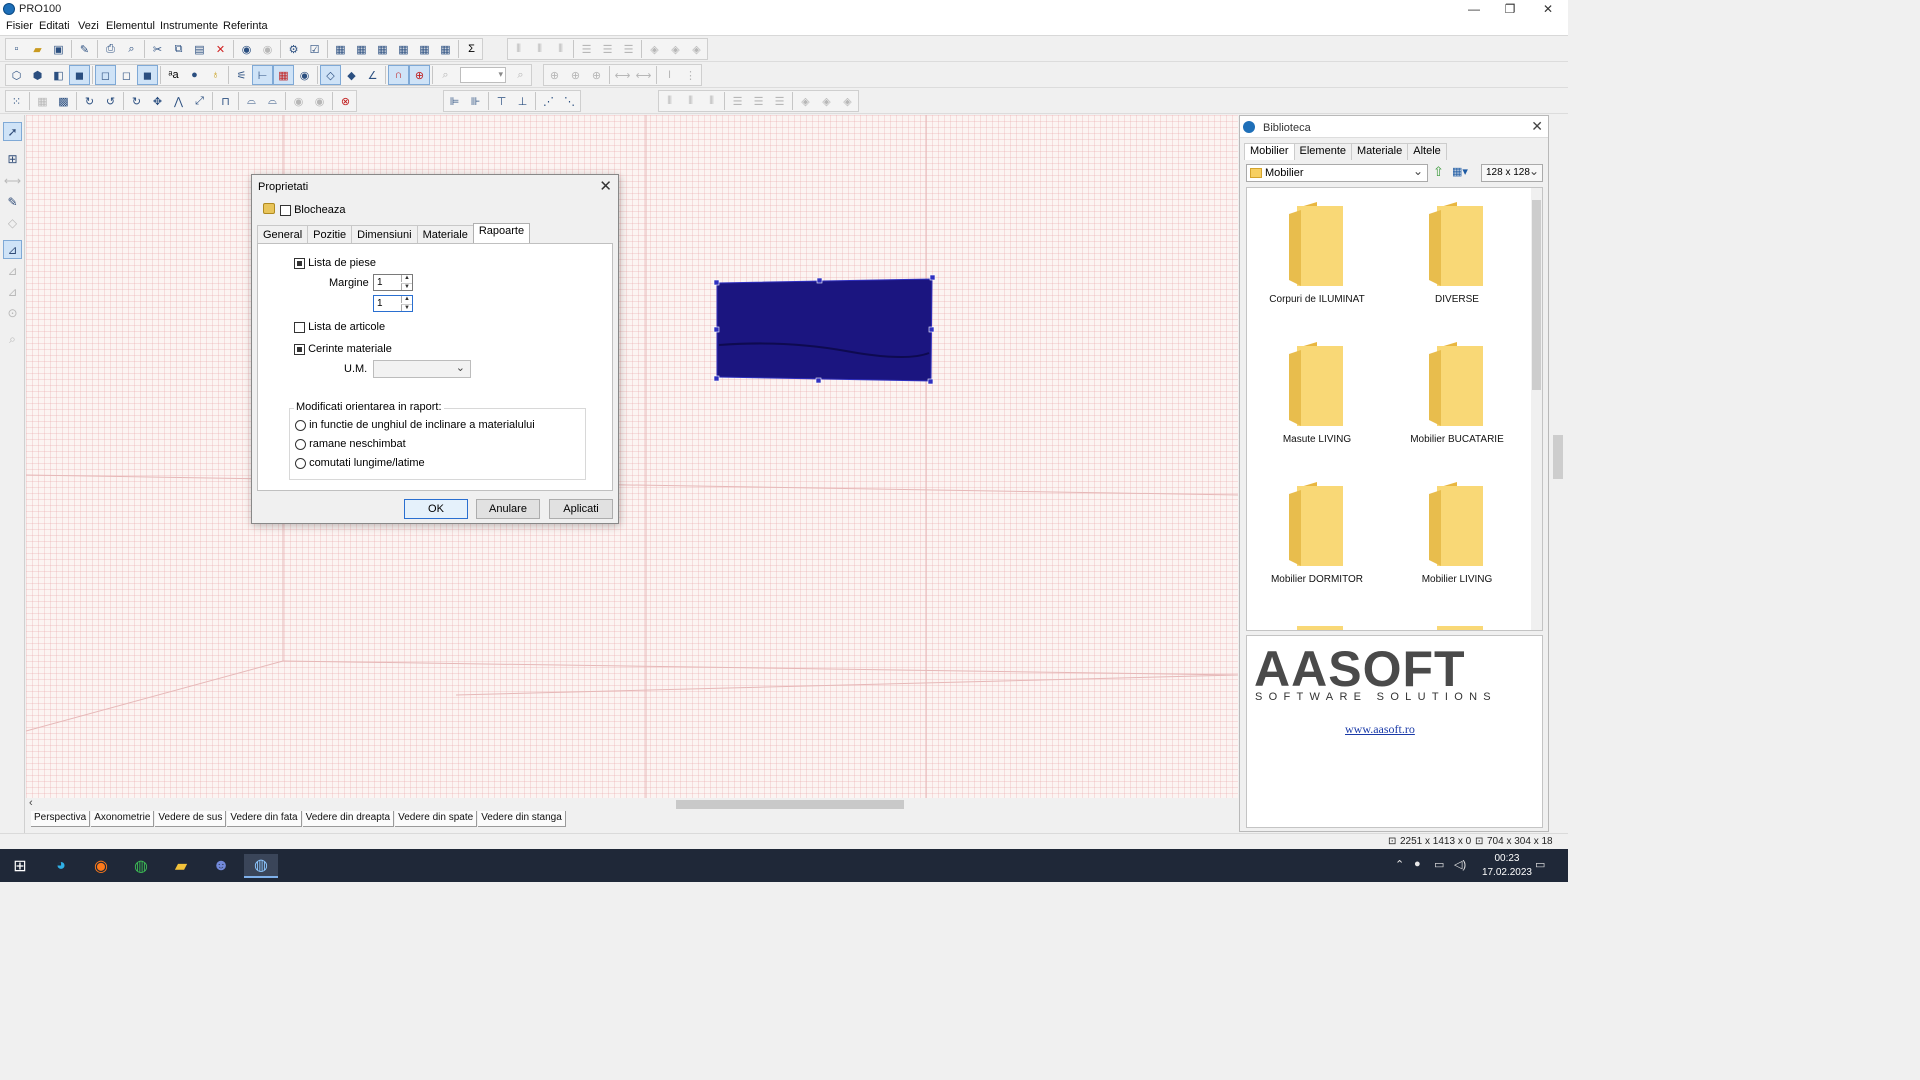 This screenshot has width=1920, height=1080. I want to click on tab-mobilier: Mobilier, so click(1269, 151).